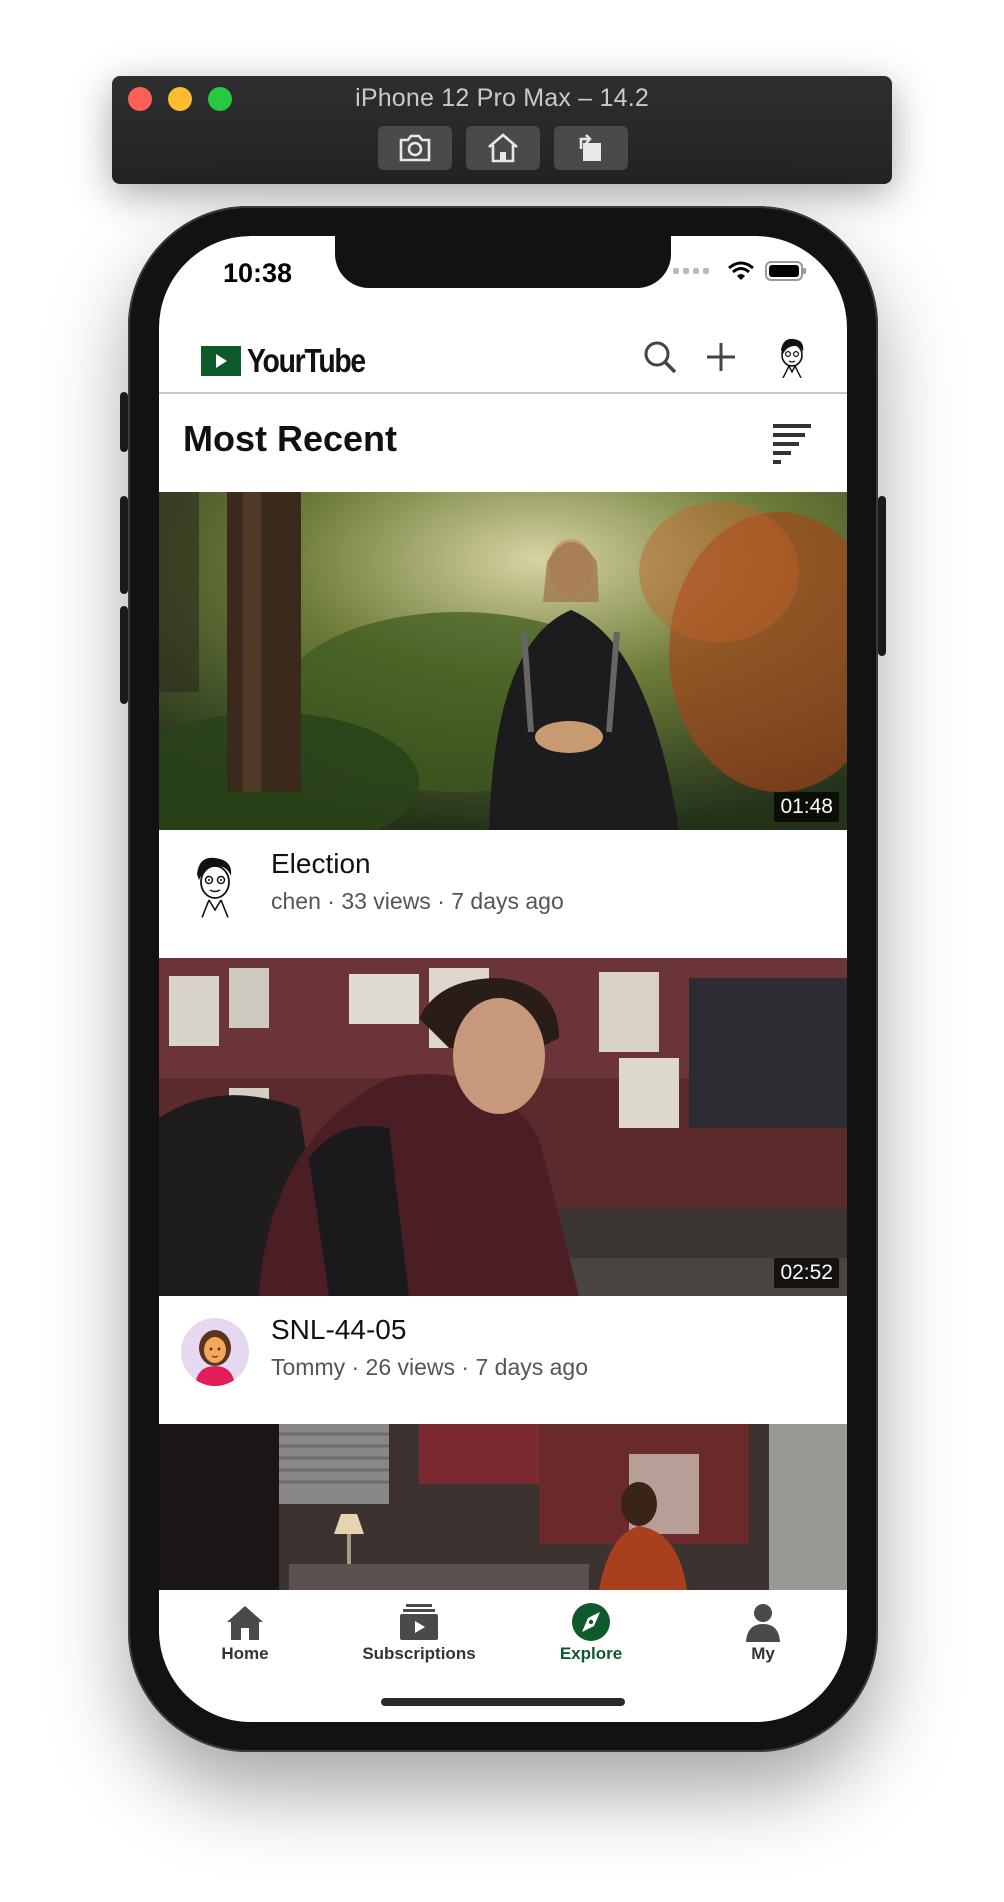 The height and width of the screenshot is (1902, 1004). Describe the element at coordinates (290, 438) in the screenshot. I see `section-title: Most Recent` at that location.